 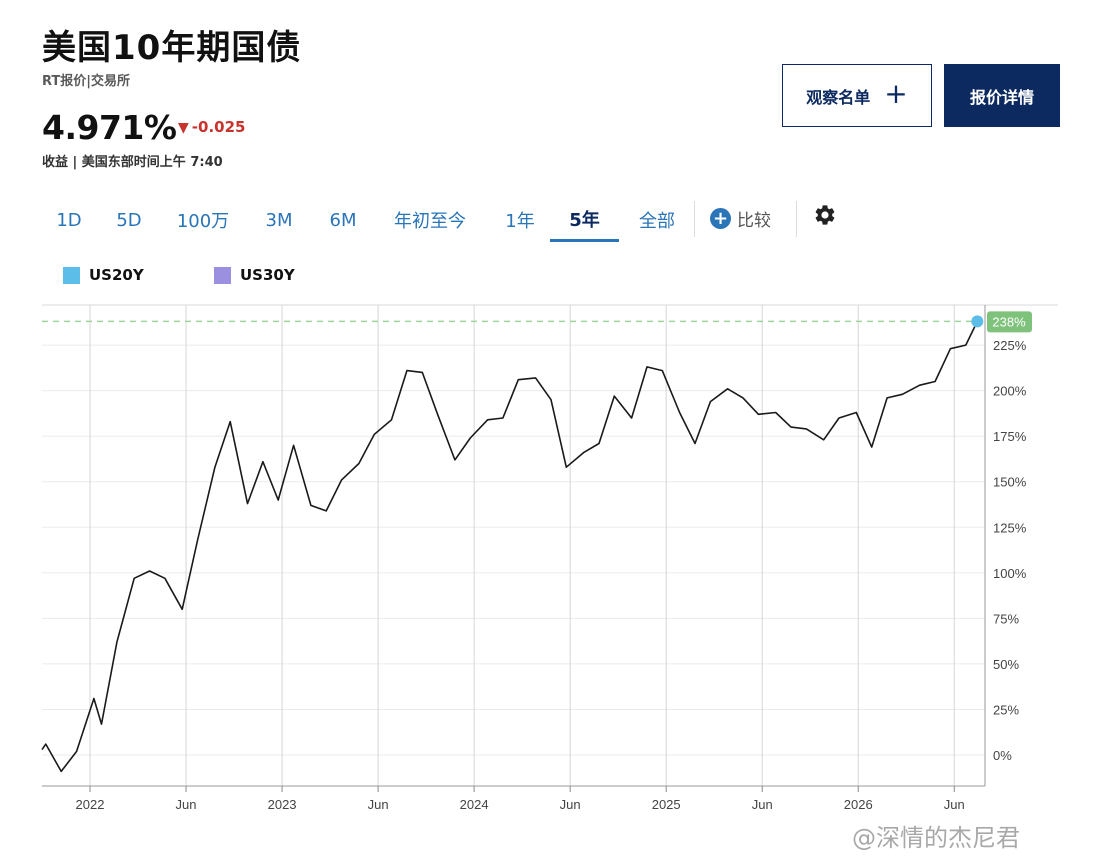 I want to click on plus-circle-icon: +, so click(x=720, y=218).